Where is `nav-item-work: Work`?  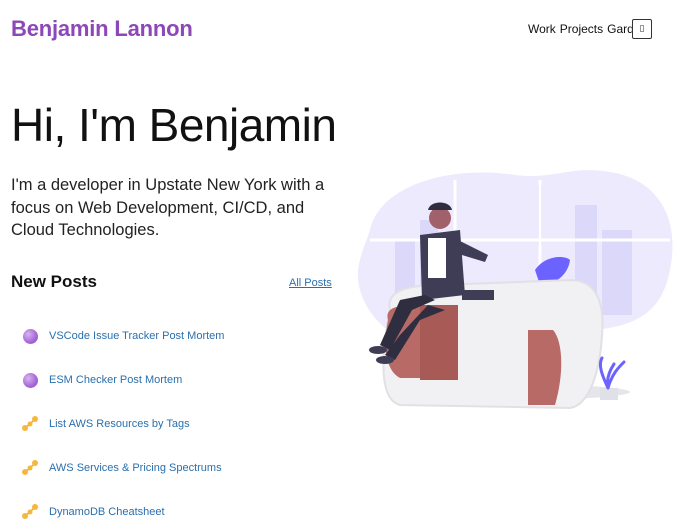 nav-item-work: Work is located at coordinates (542, 29).